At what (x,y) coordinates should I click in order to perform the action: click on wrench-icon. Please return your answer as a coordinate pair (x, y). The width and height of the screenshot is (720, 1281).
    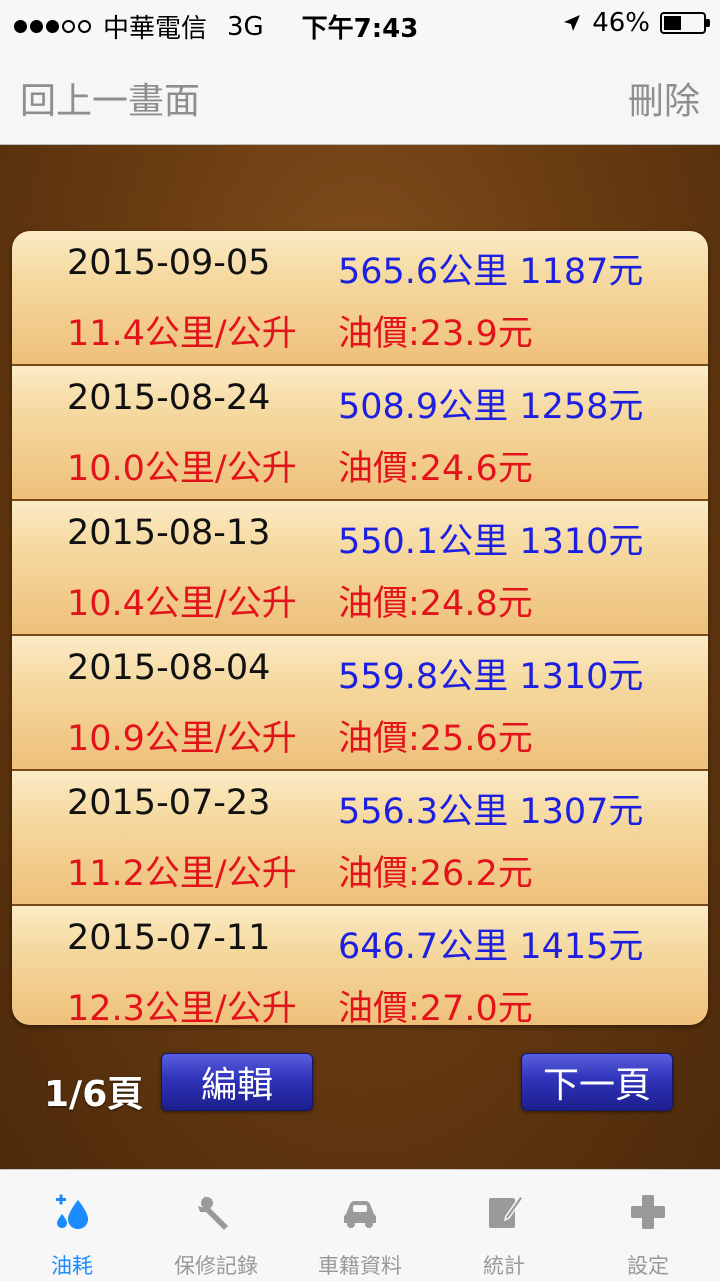
    Looking at the image, I should click on (213, 1213).